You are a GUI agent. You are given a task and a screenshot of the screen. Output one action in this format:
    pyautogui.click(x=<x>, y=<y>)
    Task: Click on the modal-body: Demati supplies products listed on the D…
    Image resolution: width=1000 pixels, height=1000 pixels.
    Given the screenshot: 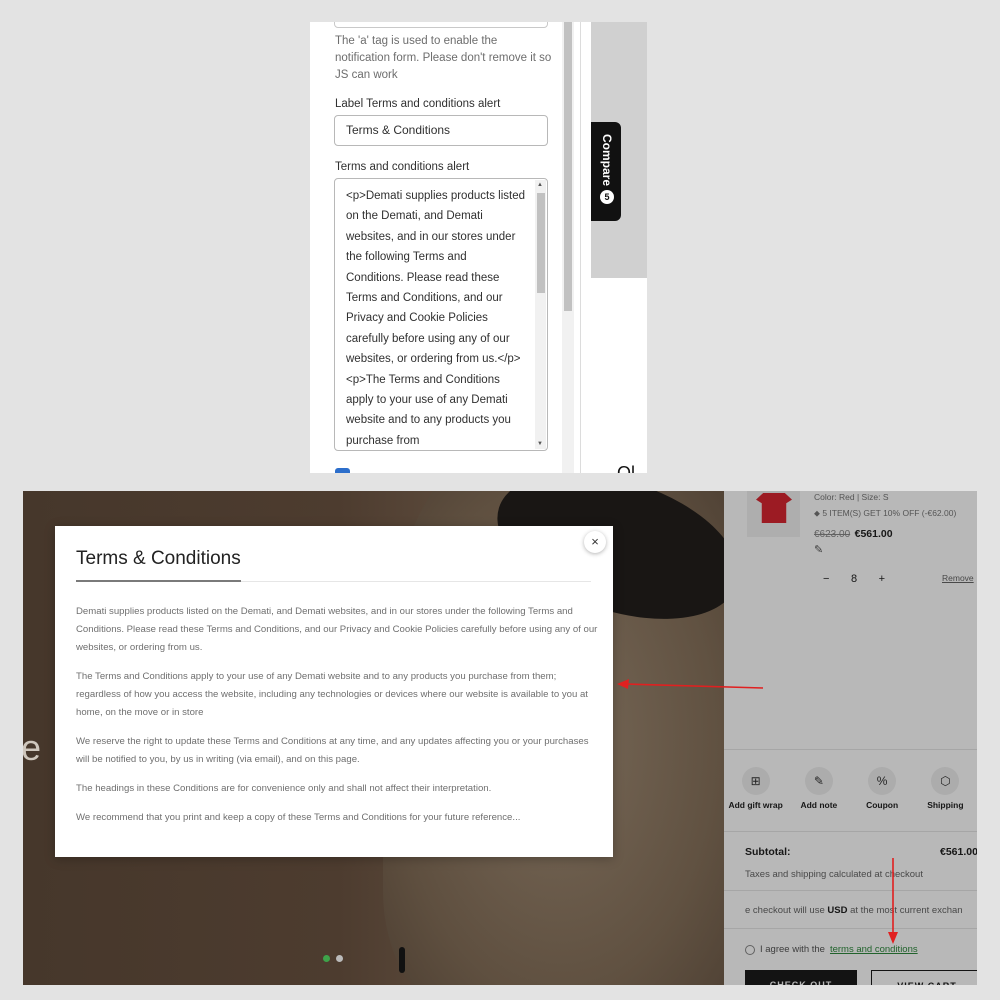 What is the action you would take?
    pyautogui.click(x=338, y=720)
    